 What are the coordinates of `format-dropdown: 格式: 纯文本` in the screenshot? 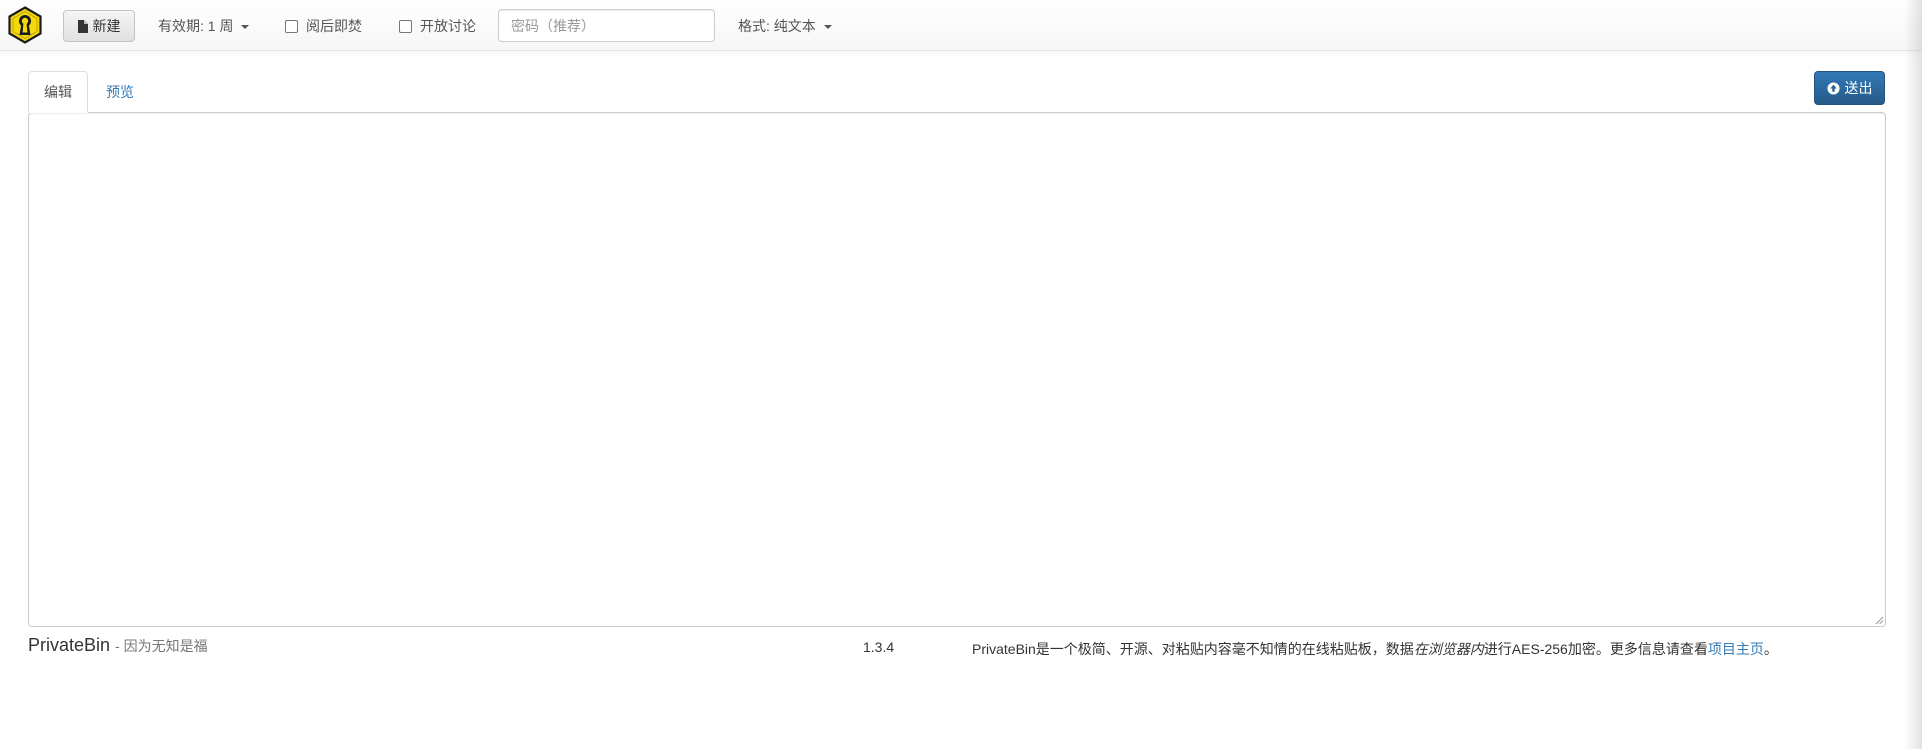 It's located at (785, 26).